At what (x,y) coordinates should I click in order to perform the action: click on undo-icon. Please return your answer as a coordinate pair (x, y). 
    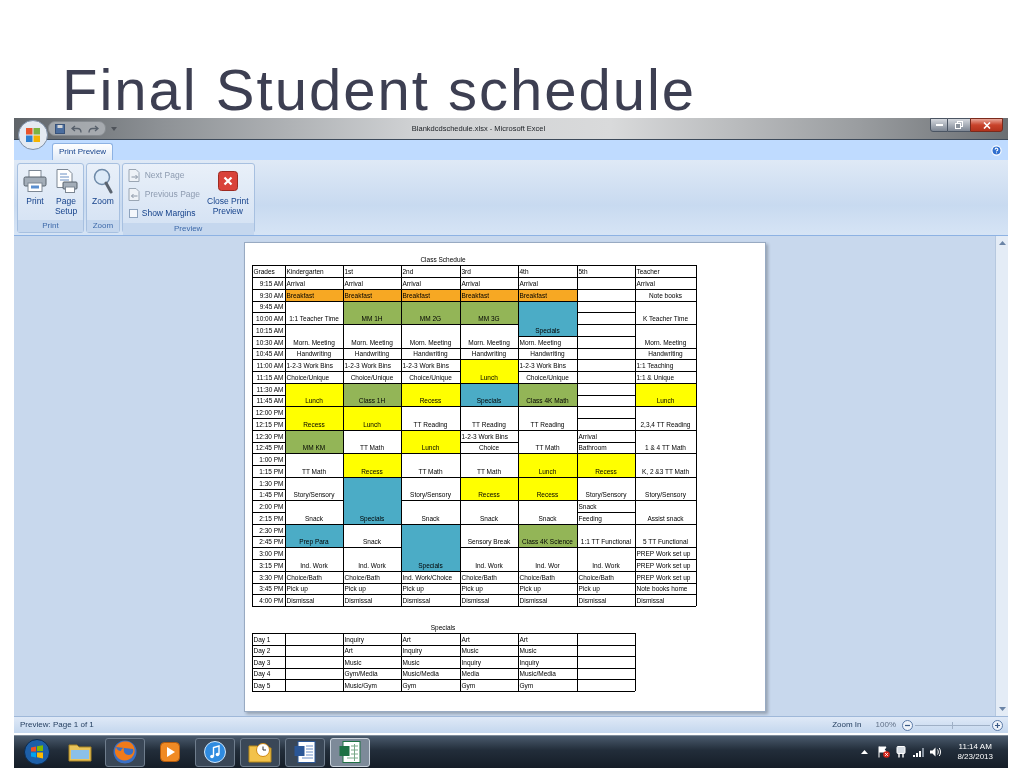
    Looking at the image, I should click on (76, 128).